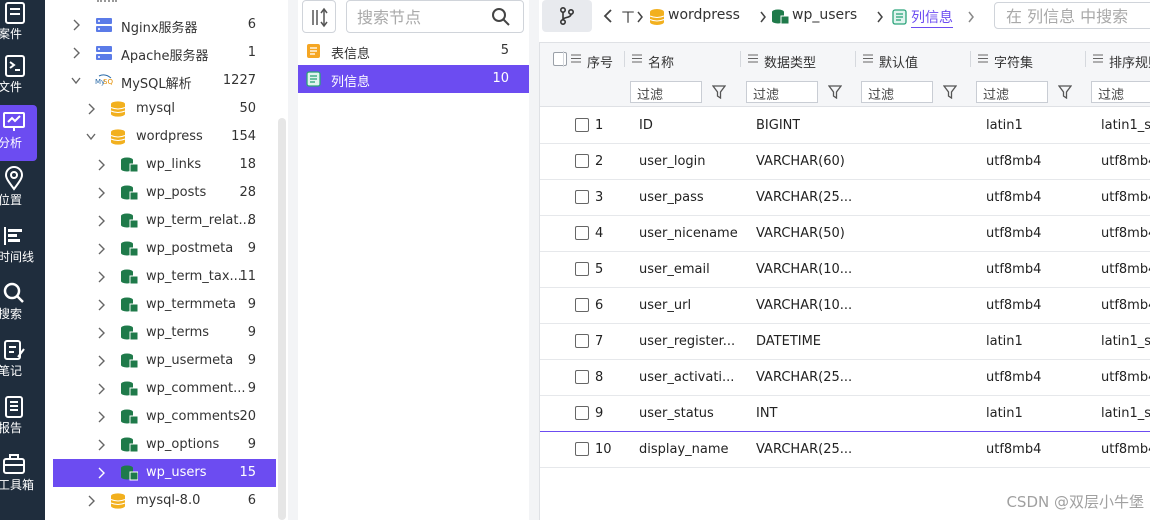 This screenshot has width=1150, height=520. I want to click on tree-scrollbar, so click(282, 319).